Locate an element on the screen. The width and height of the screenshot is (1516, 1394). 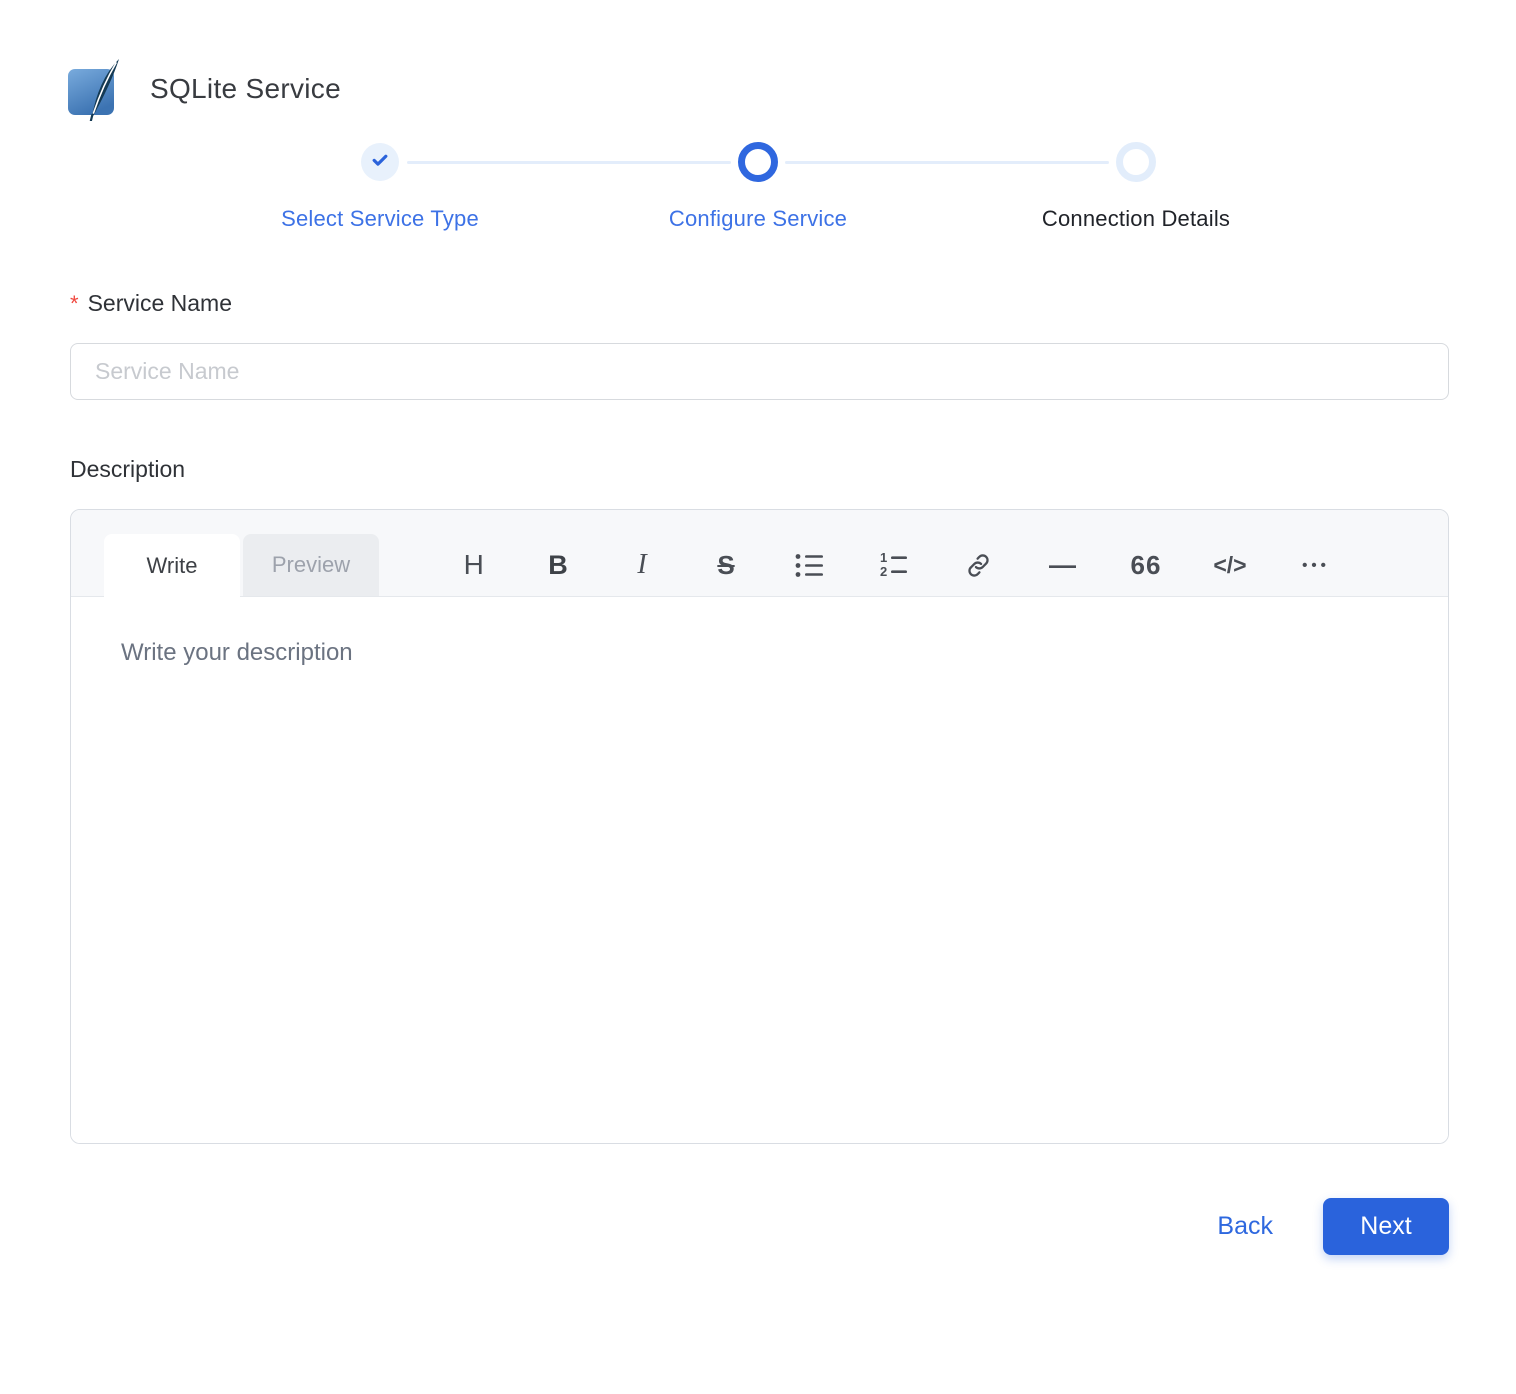
editor-tabs: Write Preview is located at coordinates (241, 565).